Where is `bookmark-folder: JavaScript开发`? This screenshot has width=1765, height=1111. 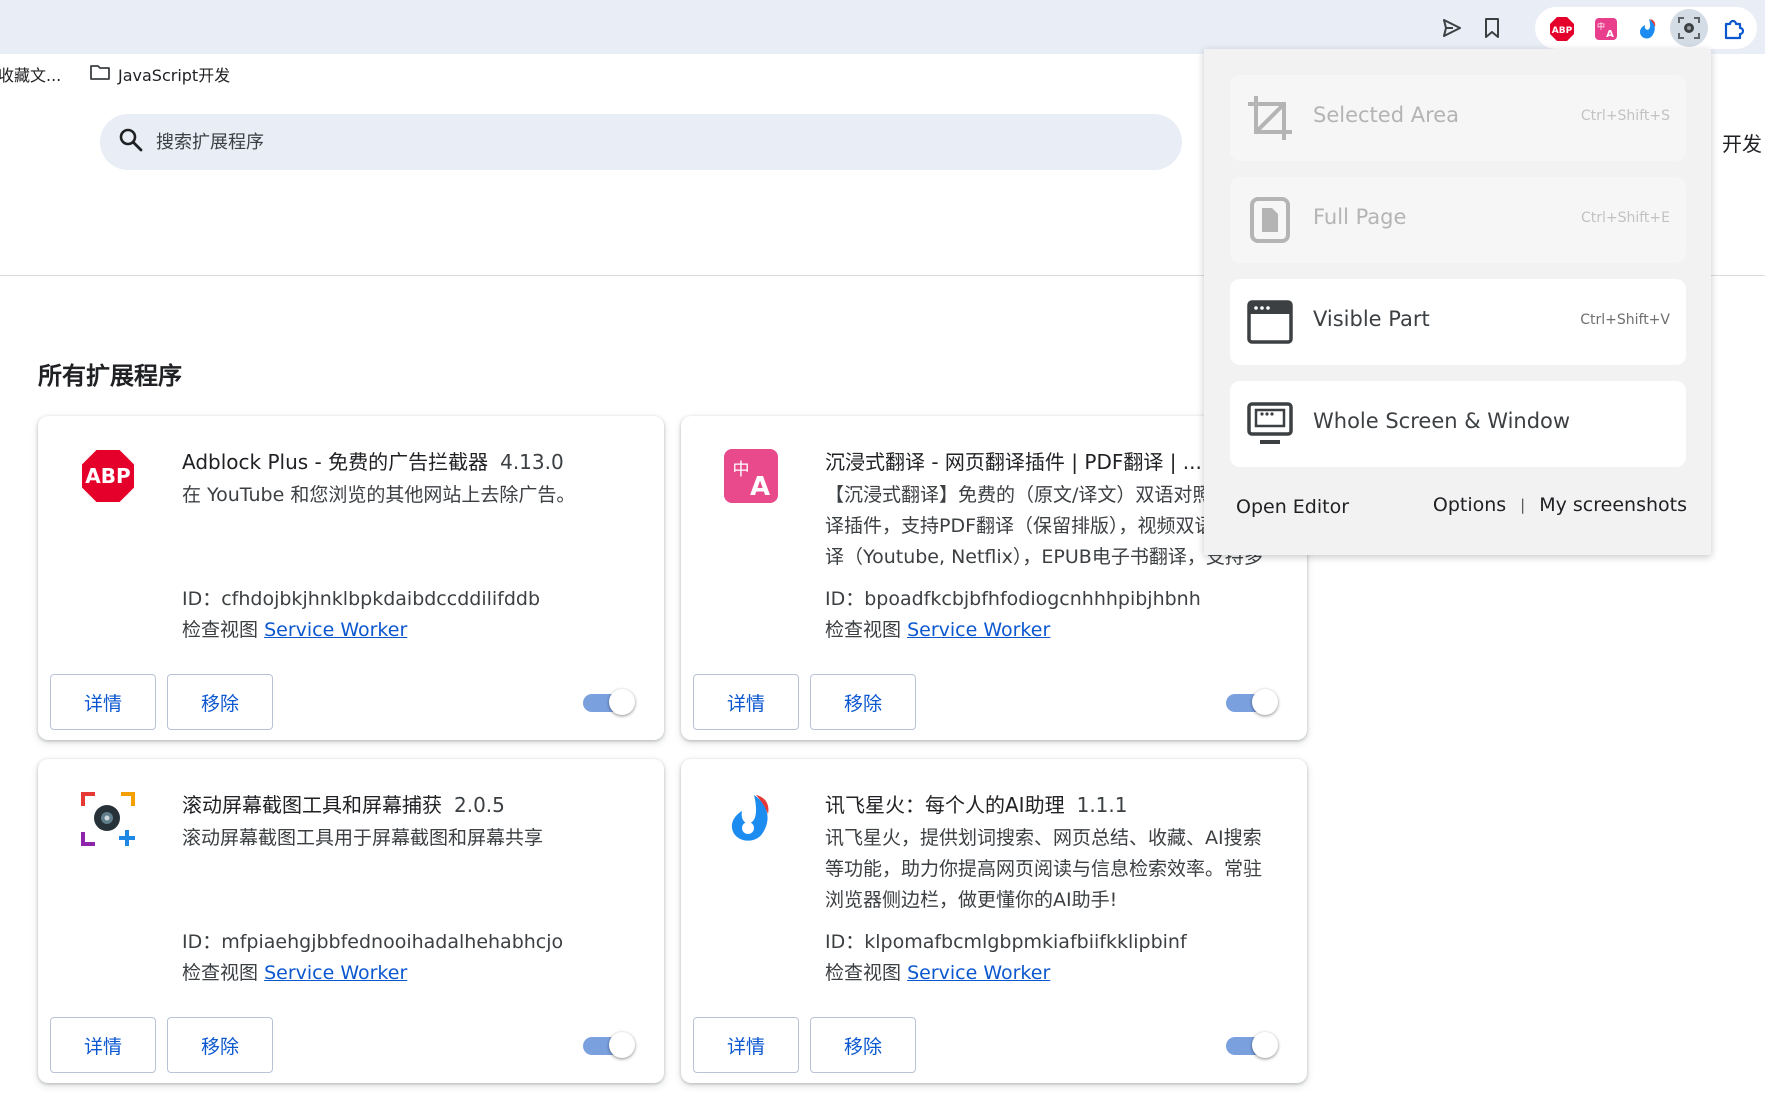
bookmark-folder: JavaScript开发 is located at coordinates (160, 74).